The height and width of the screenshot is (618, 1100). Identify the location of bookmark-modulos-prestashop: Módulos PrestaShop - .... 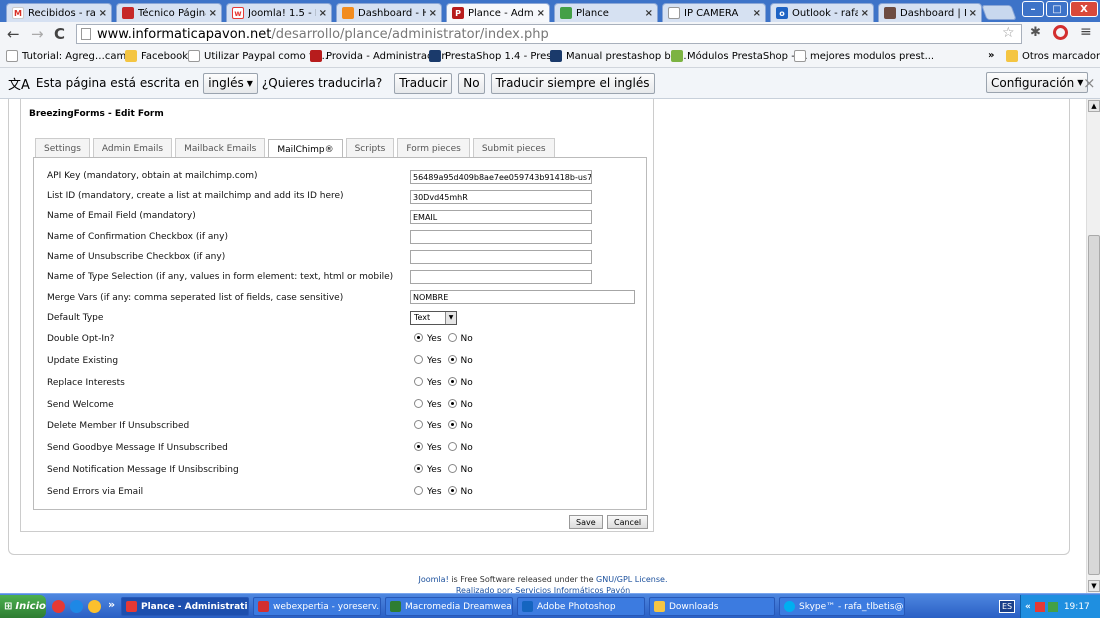
(739, 56).